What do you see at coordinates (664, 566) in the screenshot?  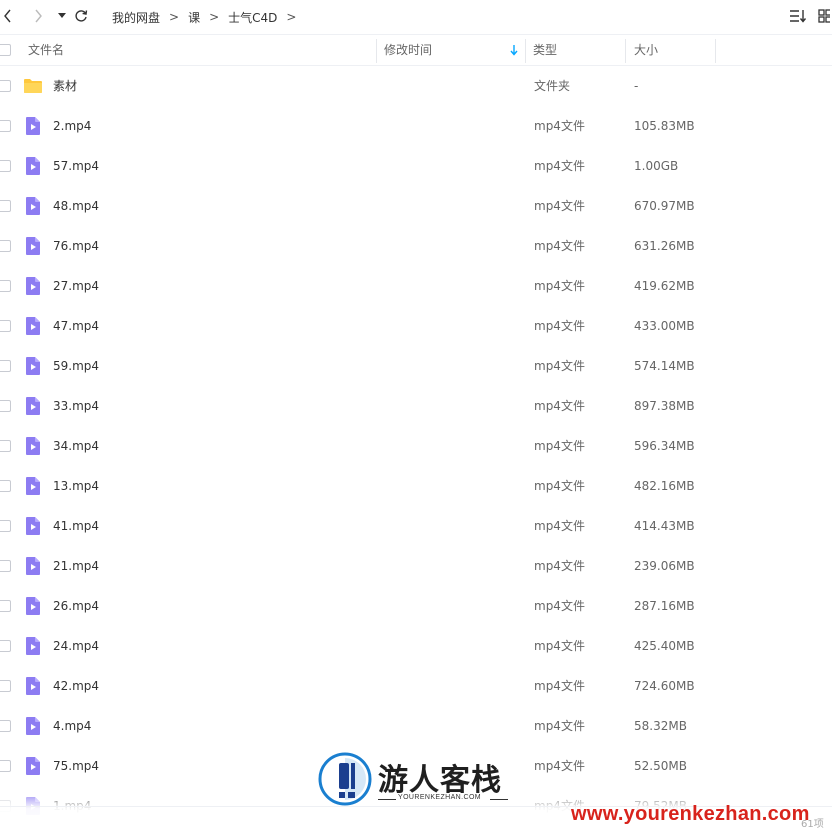 I see `file-size: 239.06MB` at bounding box center [664, 566].